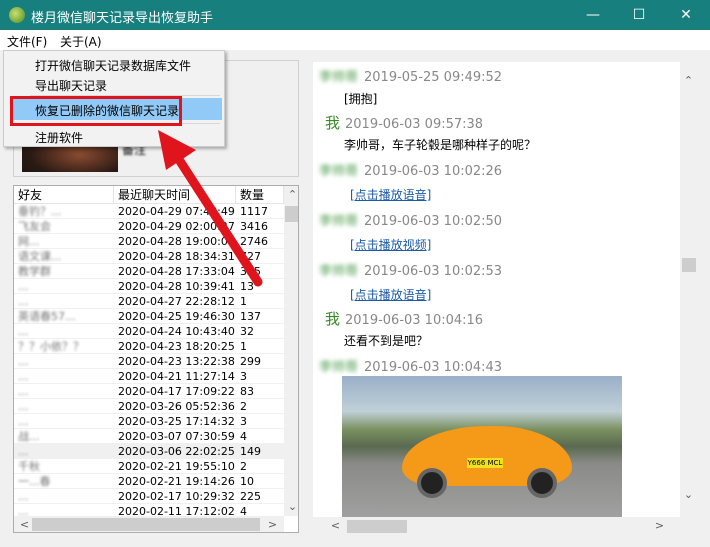  Describe the element at coordinates (210, 208) in the screenshot. I see `annotation-arrow-icon` at that location.